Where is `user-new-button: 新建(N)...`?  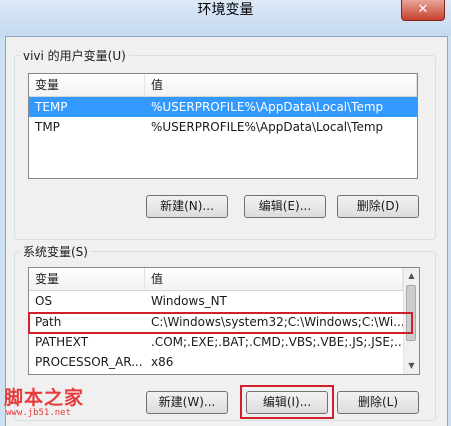 user-new-button: 新建(N)... is located at coordinates (187, 206).